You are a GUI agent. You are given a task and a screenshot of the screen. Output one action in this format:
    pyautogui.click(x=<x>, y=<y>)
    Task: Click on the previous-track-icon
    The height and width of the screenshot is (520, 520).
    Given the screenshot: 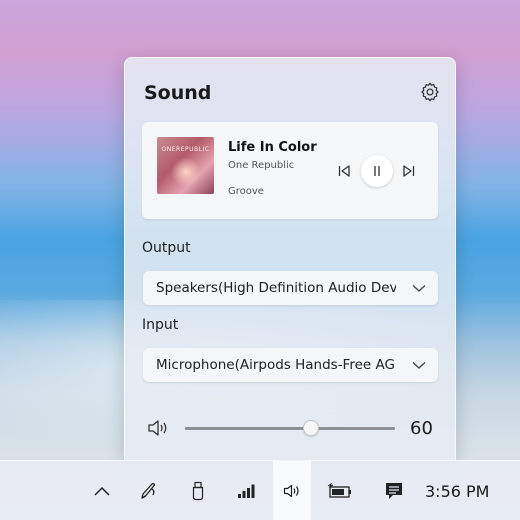 What is the action you would take?
    pyautogui.click(x=344, y=171)
    